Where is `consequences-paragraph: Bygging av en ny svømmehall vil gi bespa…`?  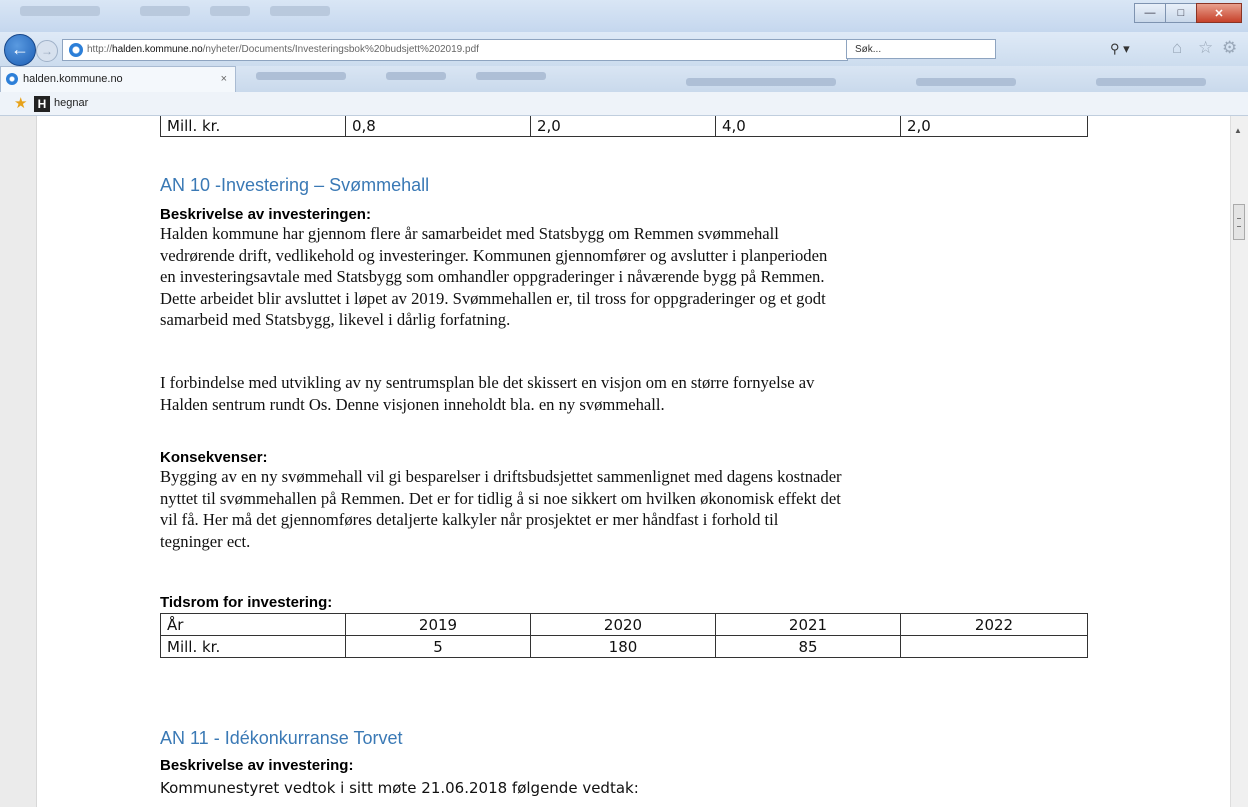 consequences-paragraph: Bygging av en ny svømmehall vil gi bespa… is located at coordinates (610, 509).